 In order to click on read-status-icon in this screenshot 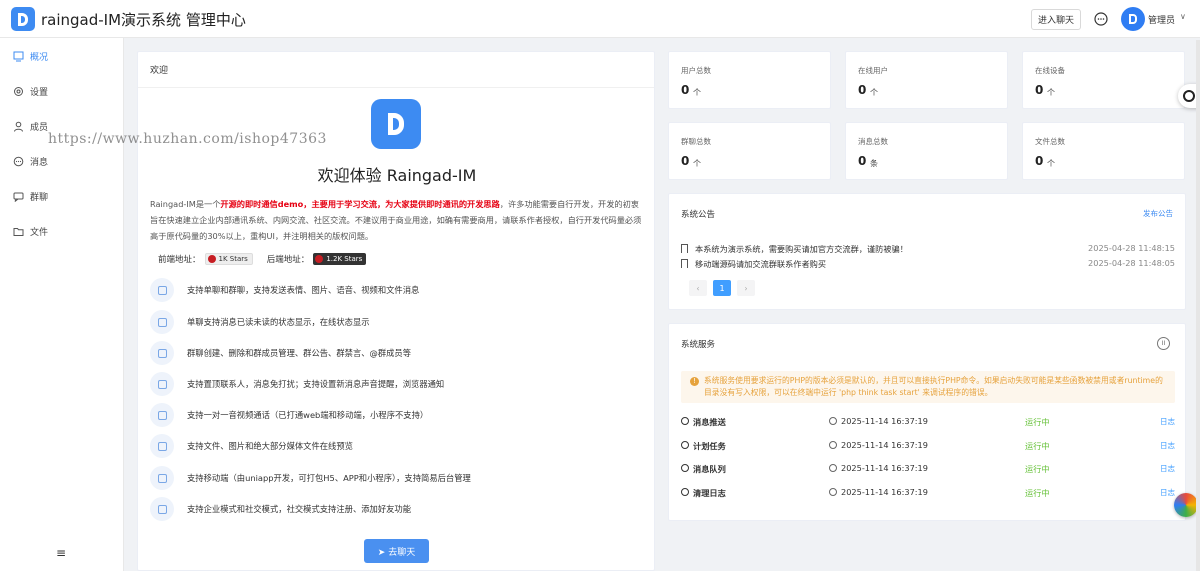, I will do `click(162, 322)`.